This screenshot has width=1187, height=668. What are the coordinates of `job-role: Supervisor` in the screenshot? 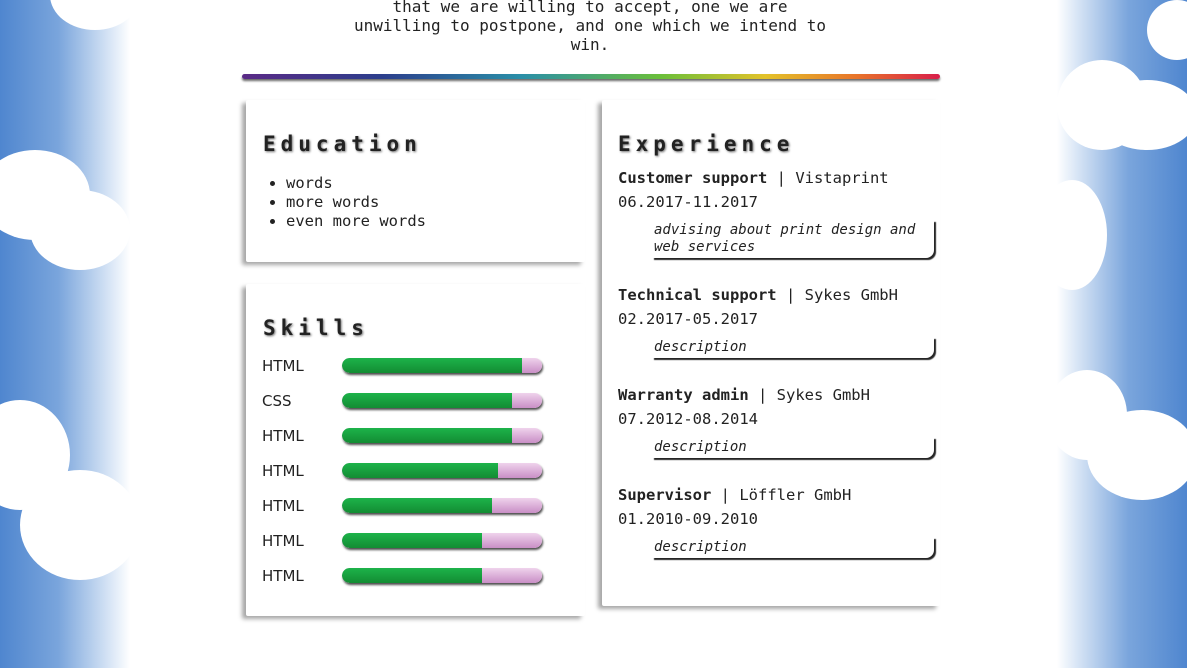 It's located at (665, 495).